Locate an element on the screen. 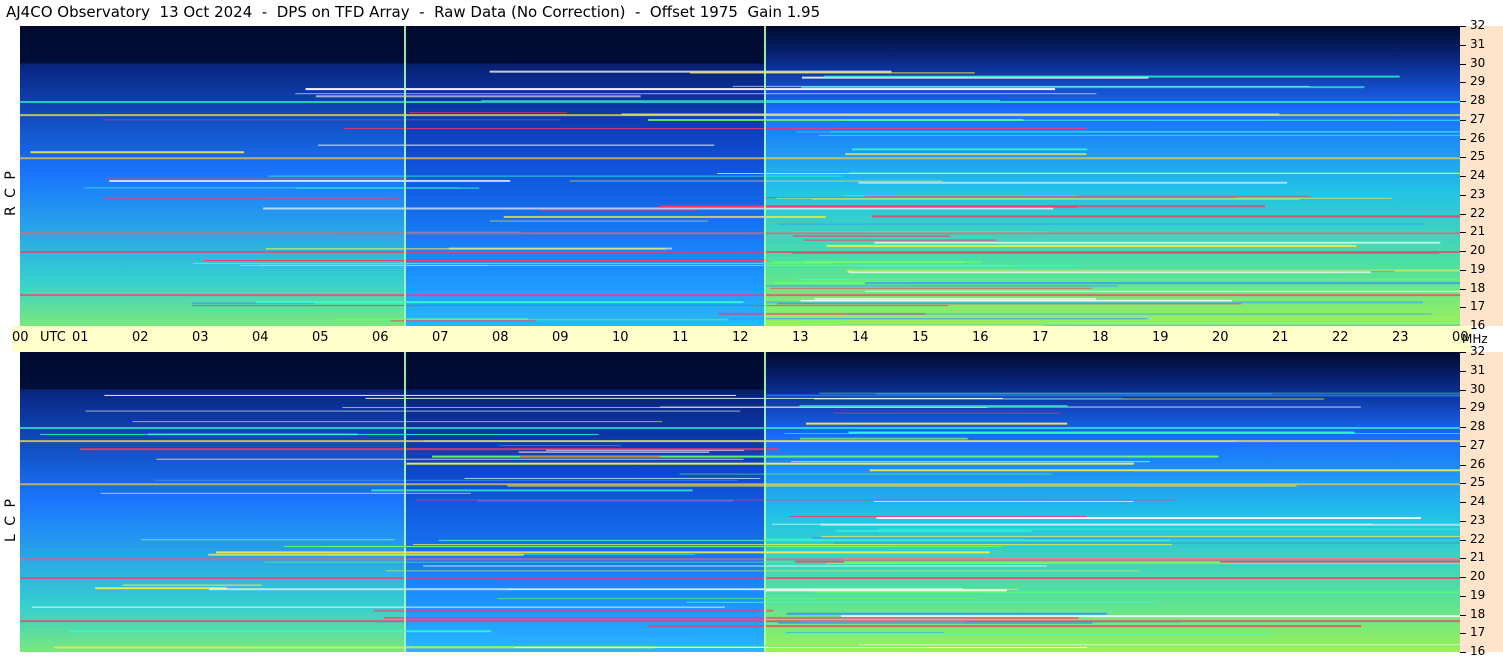 This screenshot has width=1503, height=672. mhz-label: MHz is located at coordinates (1475, 339).